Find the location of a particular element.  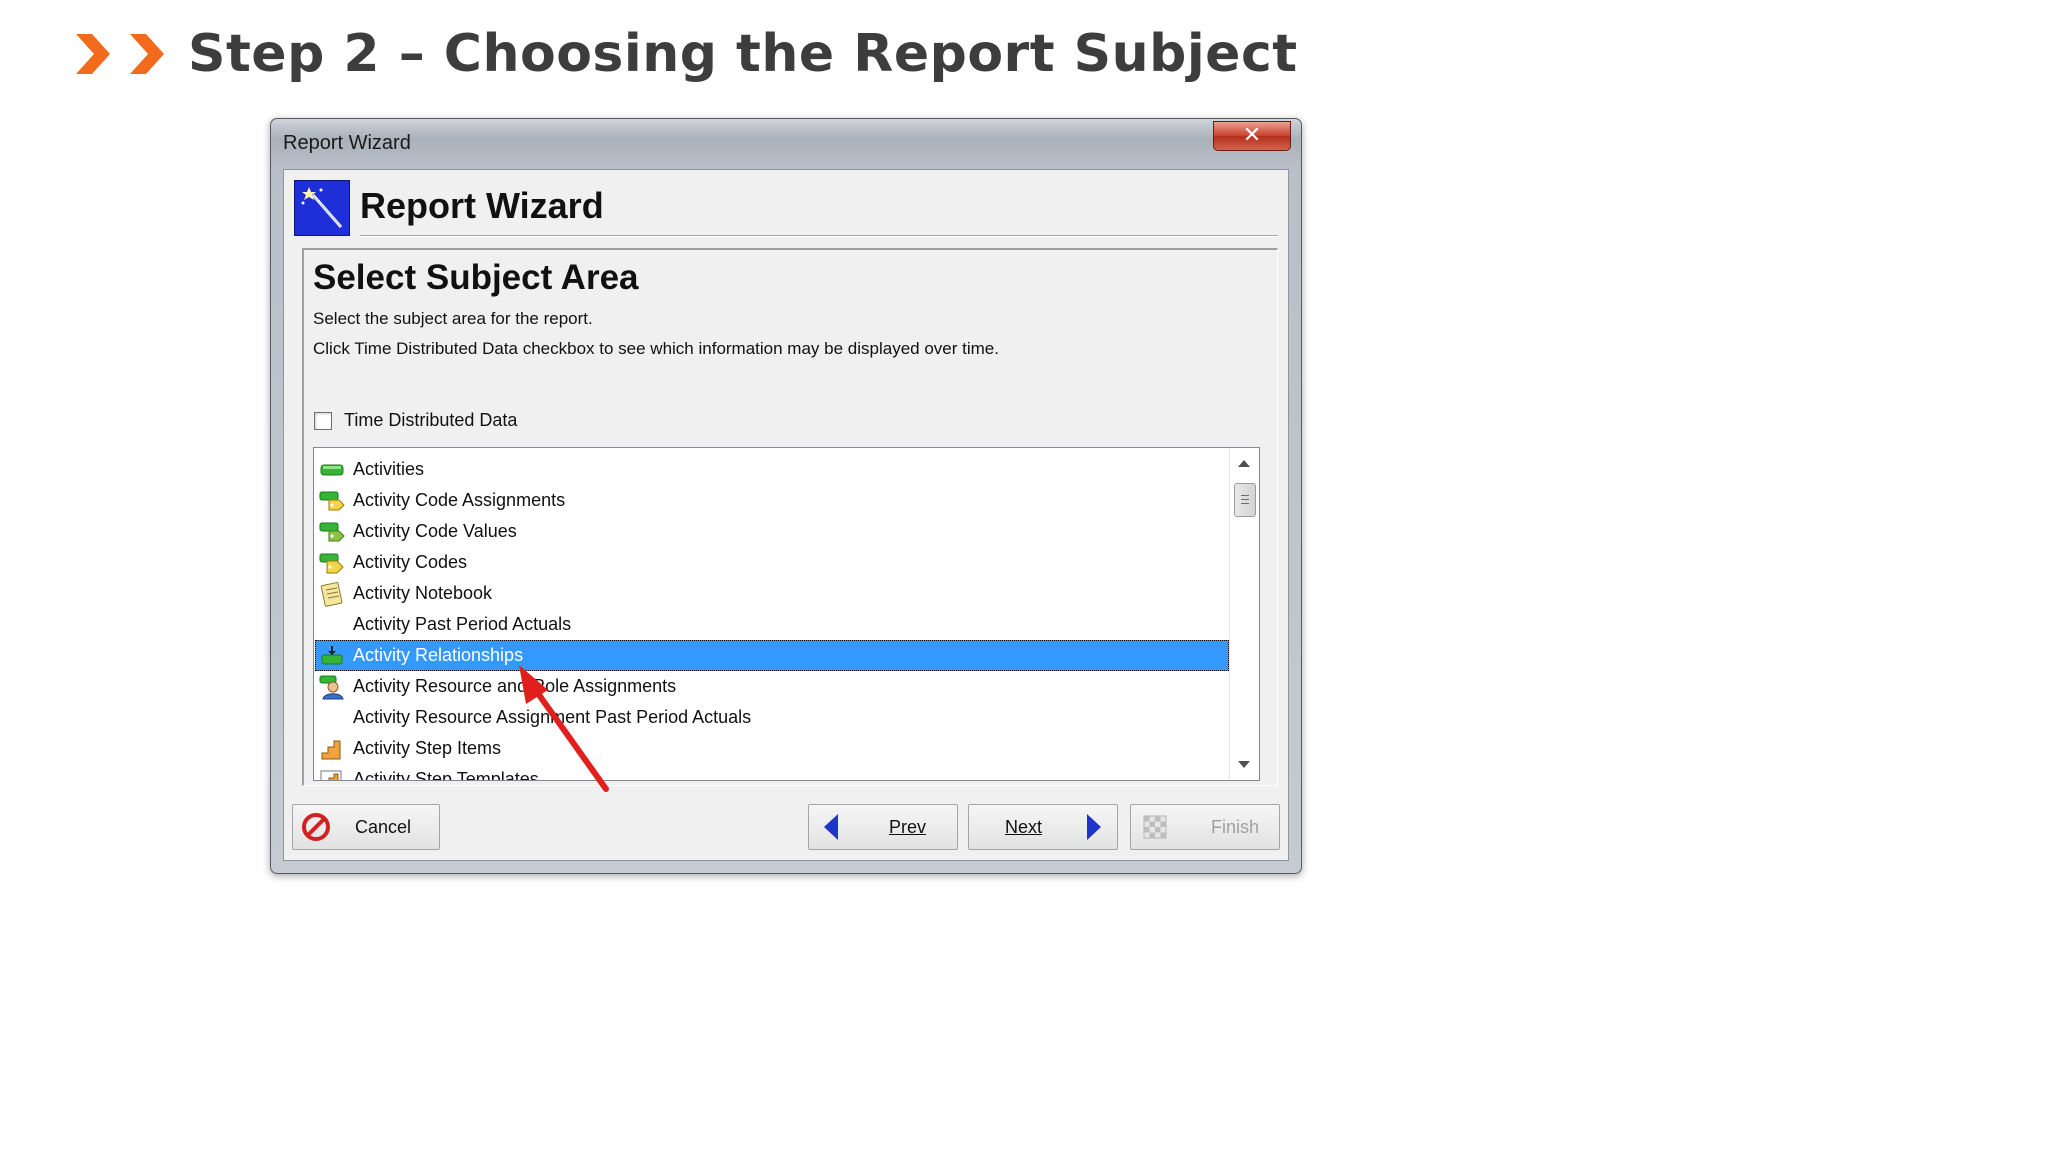

finish-label: Finish is located at coordinates (1235, 826).